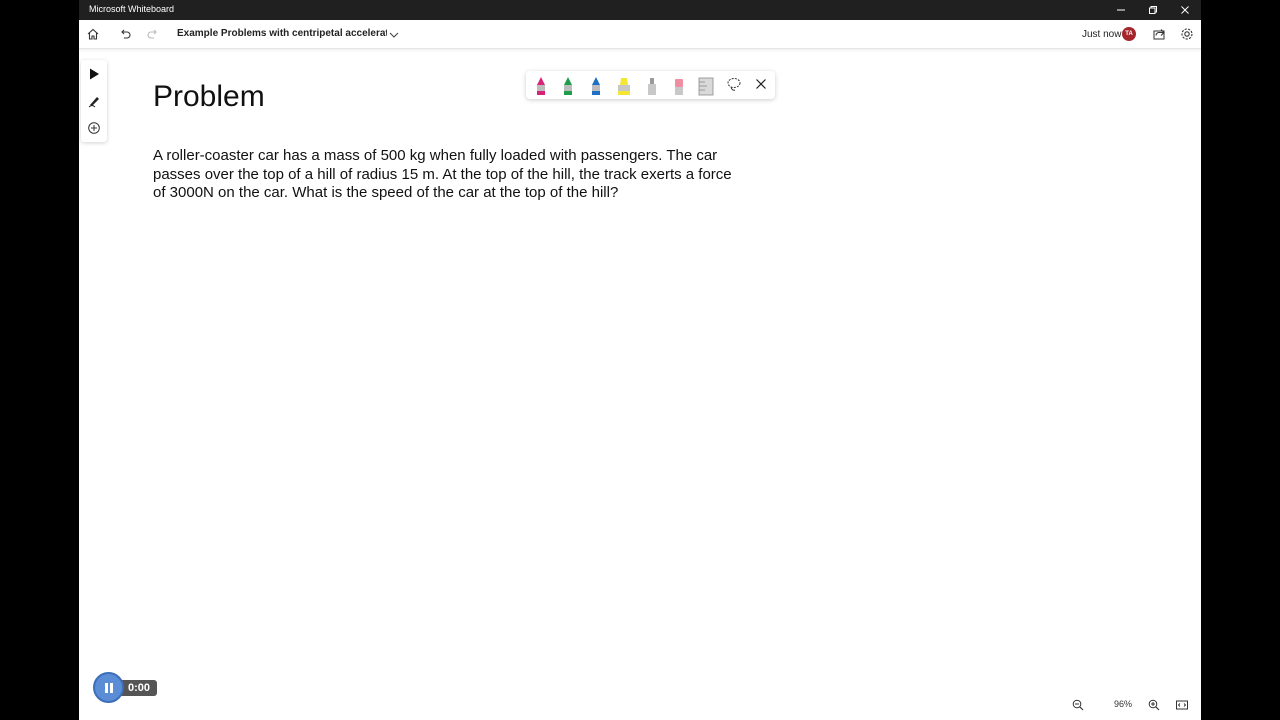 The width and height of the screenshot is (1280, 720). What do you see at coordinates (734, 85) in the screenshot?
I see `lasso-icon` at bounding box center [734, 85].